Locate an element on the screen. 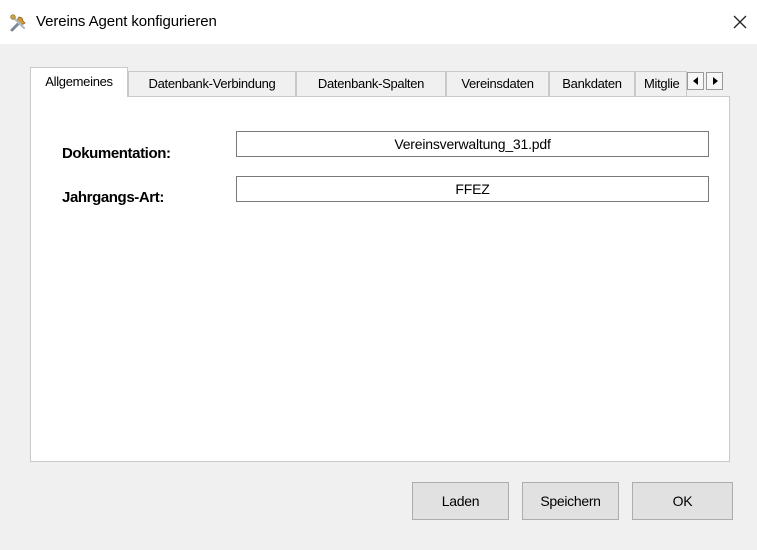  tab-datenbank-verbindung: Datenbank-Verbindung is located at coordinates (212, 83).